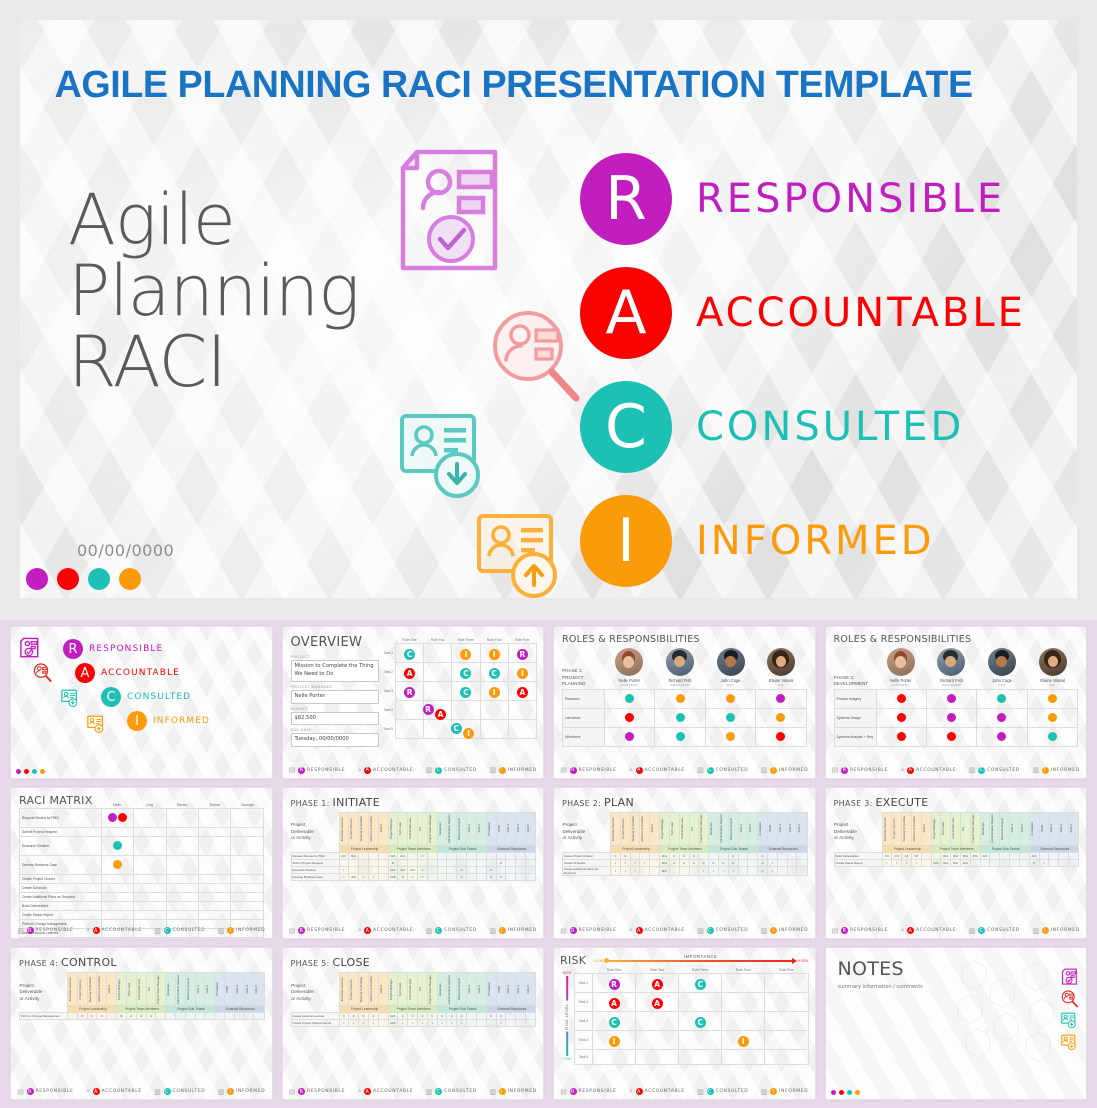 This screenshot has height=1108, width=1097. I want to click on person-card: Nelle Porter CONTENT, so click(629, 667).